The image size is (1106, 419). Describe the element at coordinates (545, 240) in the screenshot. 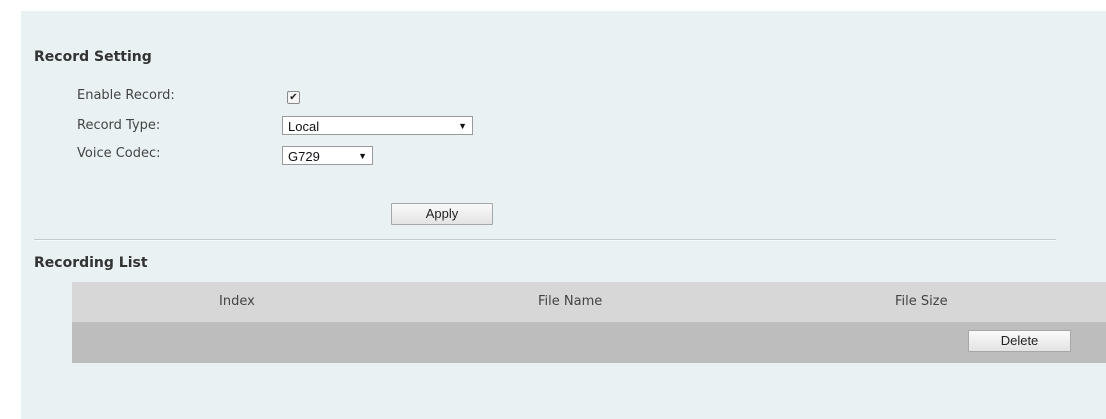

I see `section-divider` at that location.